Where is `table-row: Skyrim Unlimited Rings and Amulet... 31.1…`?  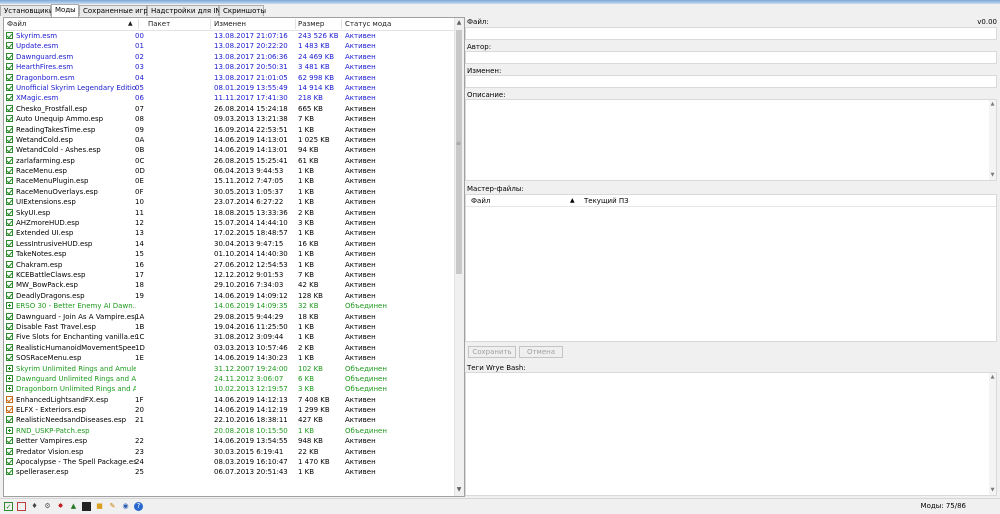
table-row: Skyrim Unlimited Rings and Amulet... 31.1… is located at coordinates (230, 369).